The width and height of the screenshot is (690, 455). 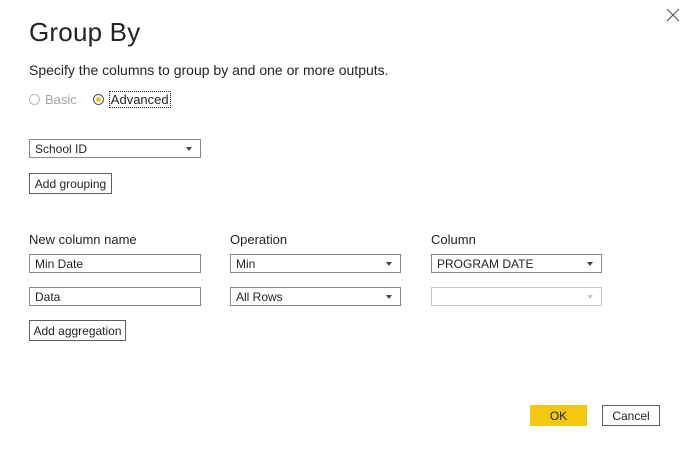 What do you see at coordinates (315, 296) in the screenshot?
I see `operation-select: All Rows` at bounding box center [315, 296].